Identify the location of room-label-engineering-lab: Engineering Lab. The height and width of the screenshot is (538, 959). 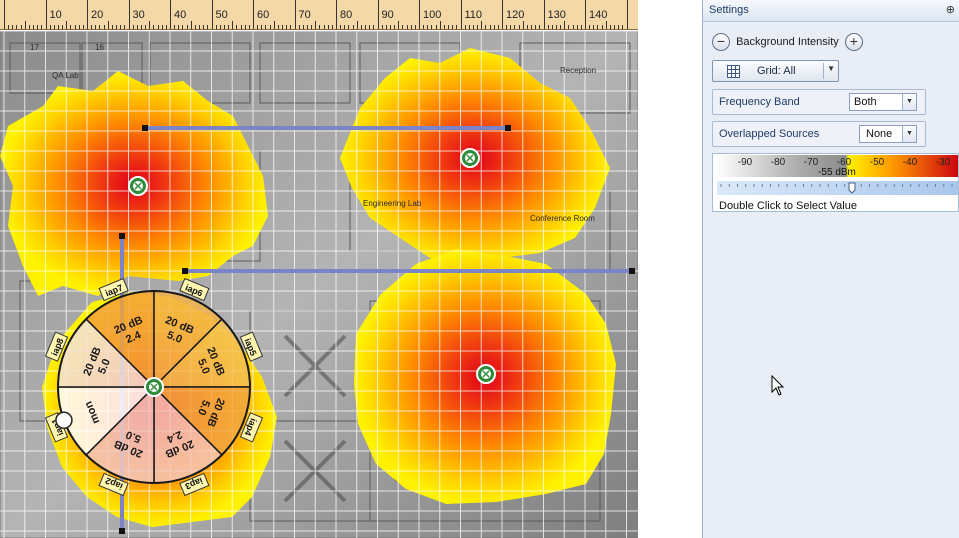
(392, 203).